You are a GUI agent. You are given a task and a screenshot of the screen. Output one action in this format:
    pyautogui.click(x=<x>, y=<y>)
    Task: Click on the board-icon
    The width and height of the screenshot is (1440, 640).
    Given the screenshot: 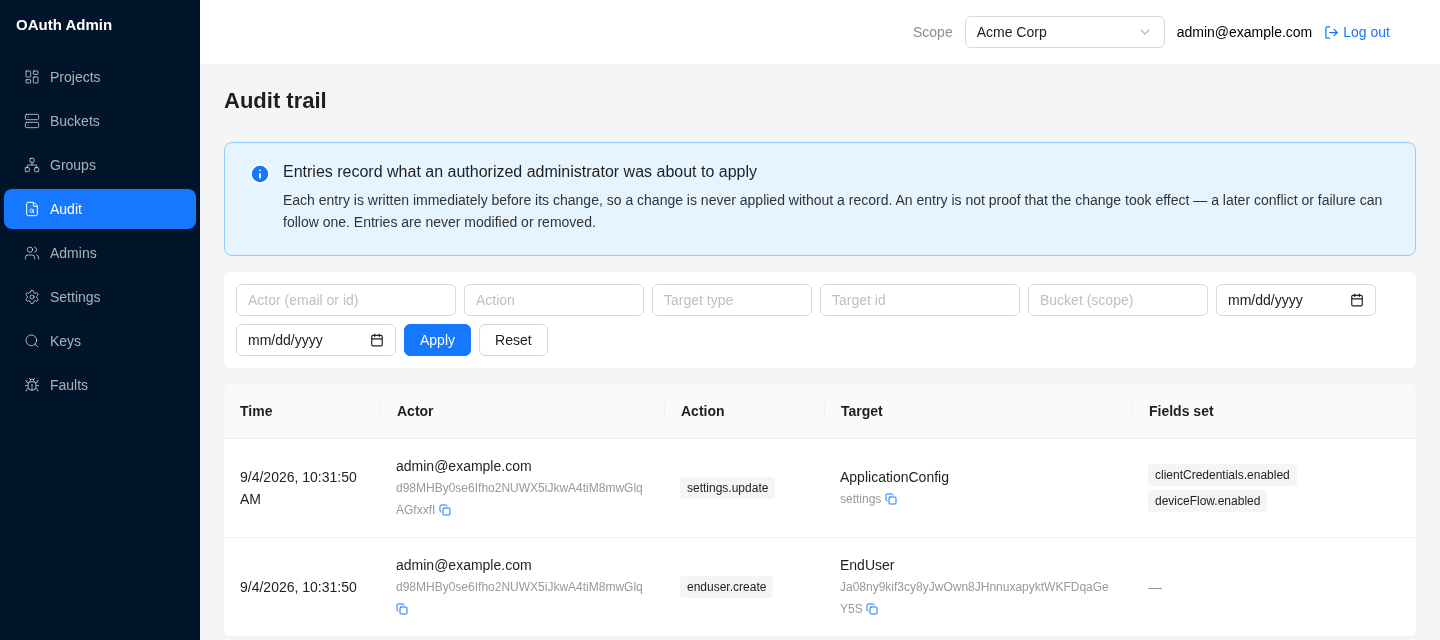 What is the action you would take?
    pyautogui.click(x=32, y=77)
    